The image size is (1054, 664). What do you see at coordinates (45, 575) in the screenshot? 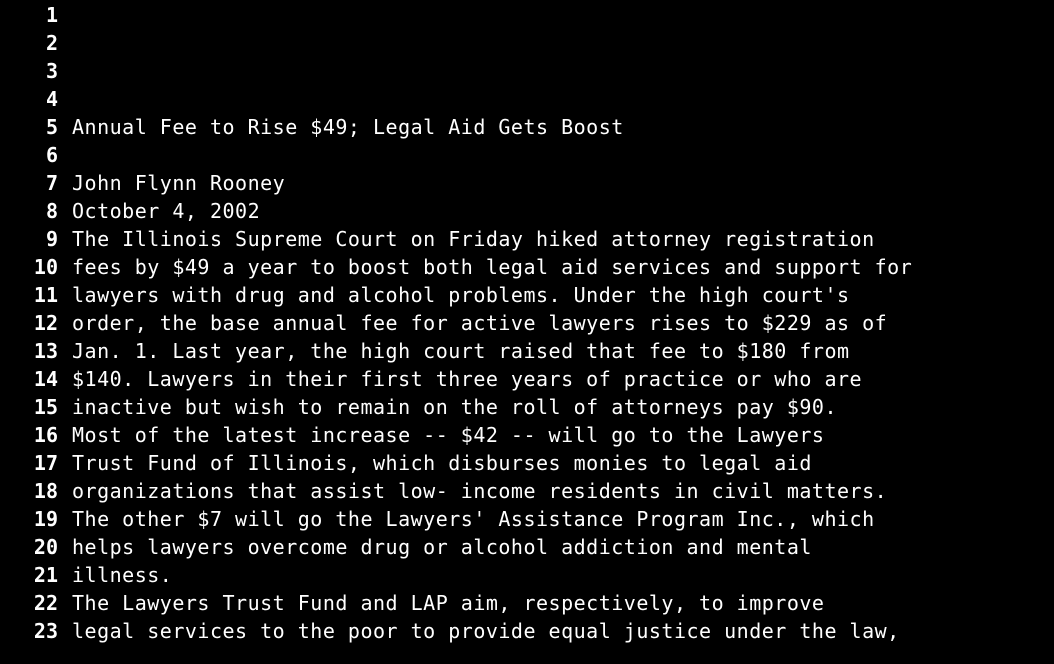
I see `line-number: 21` at bounding box center [45, 575].